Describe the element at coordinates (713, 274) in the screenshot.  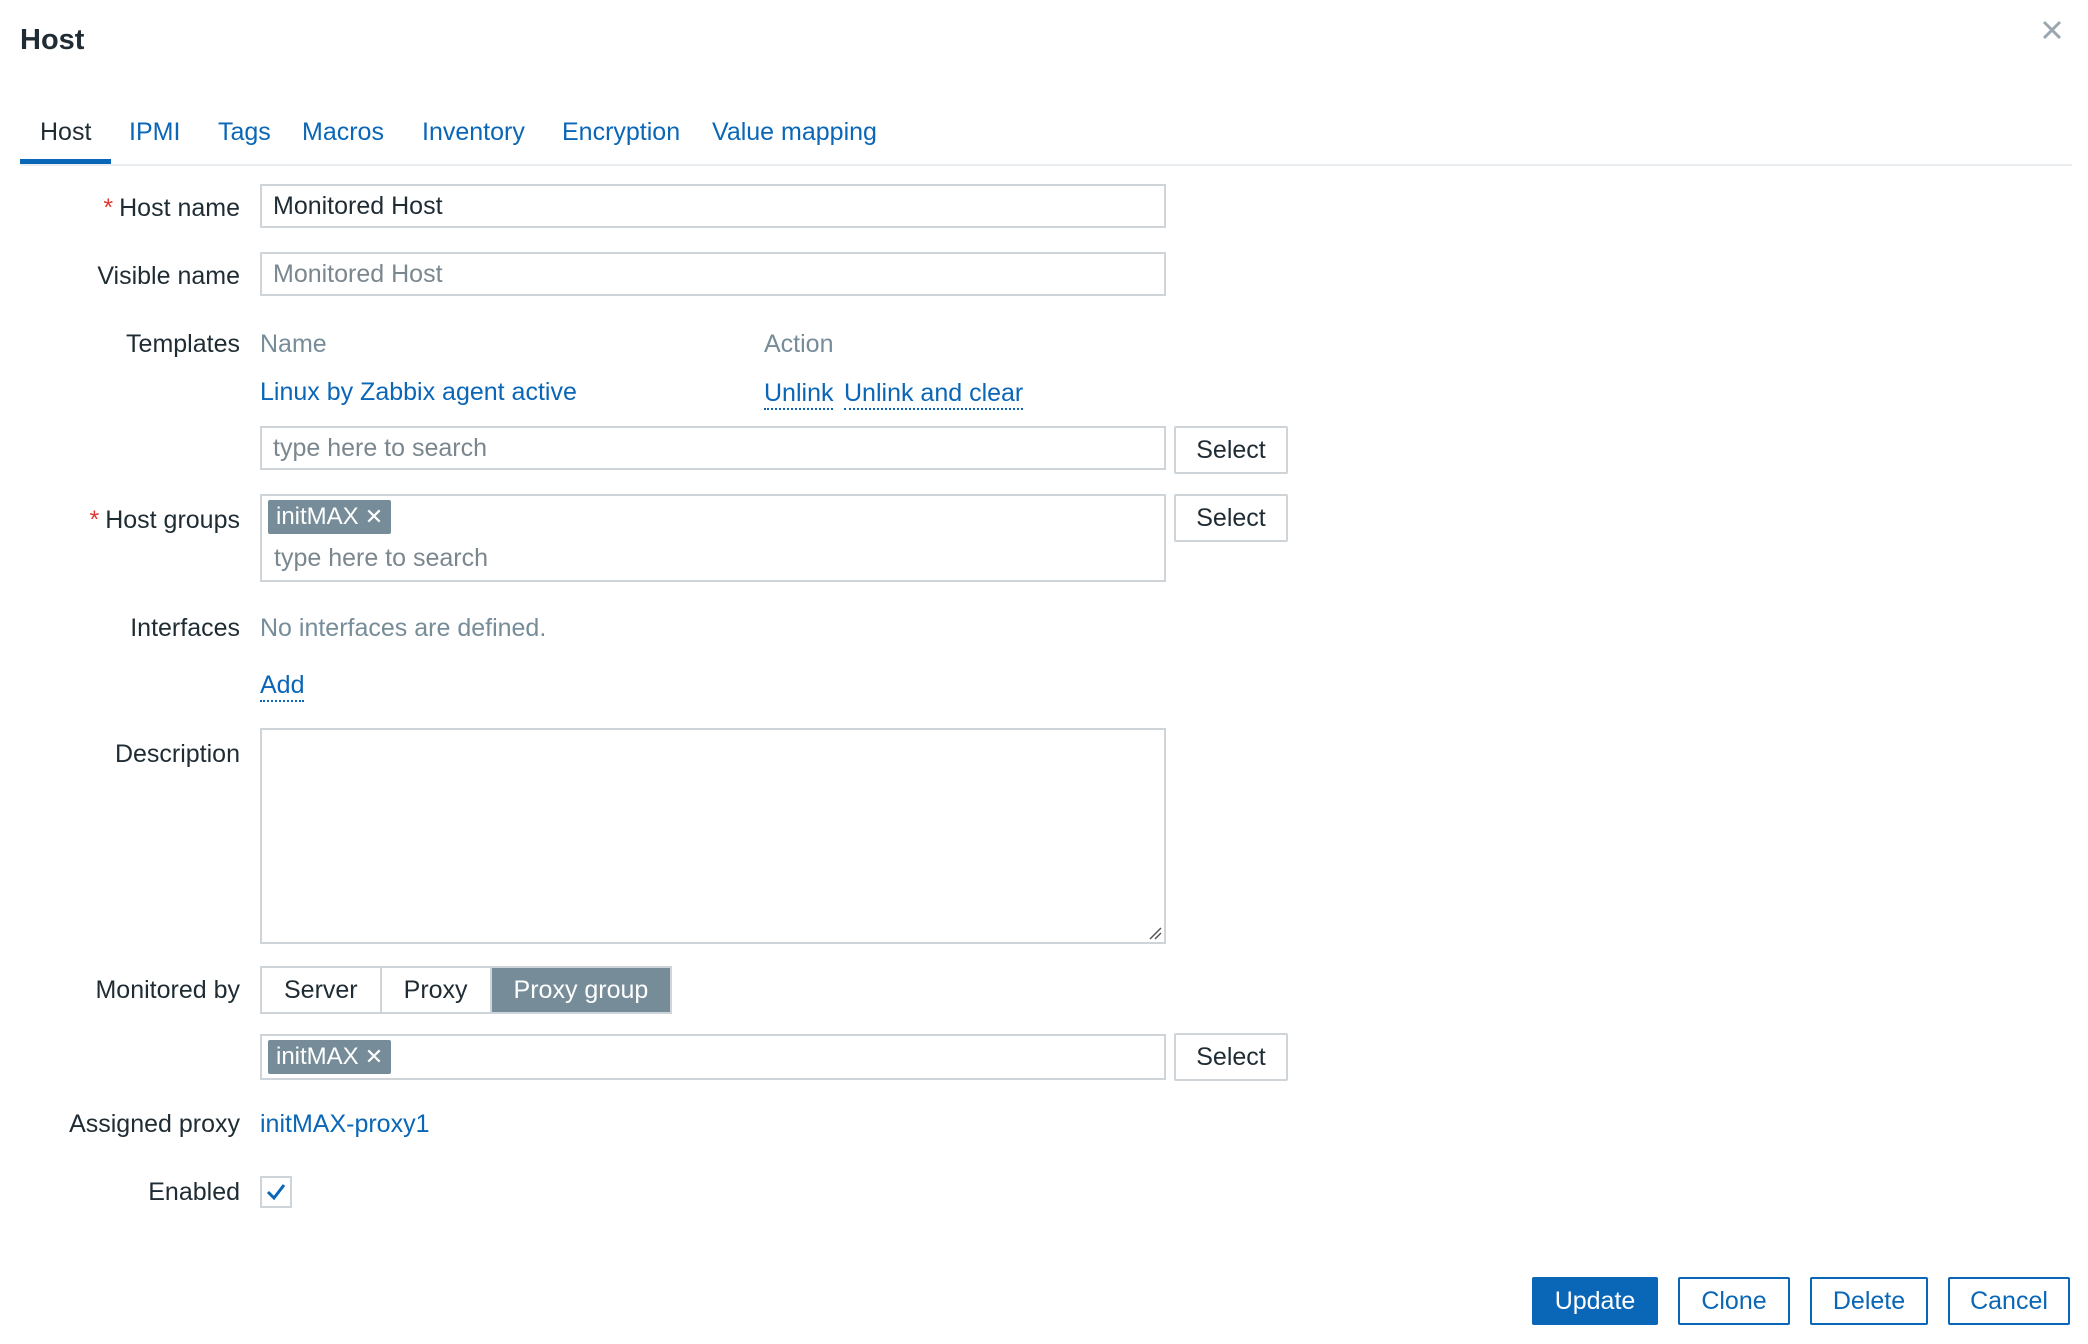
I see `visible-name-input` at that location.